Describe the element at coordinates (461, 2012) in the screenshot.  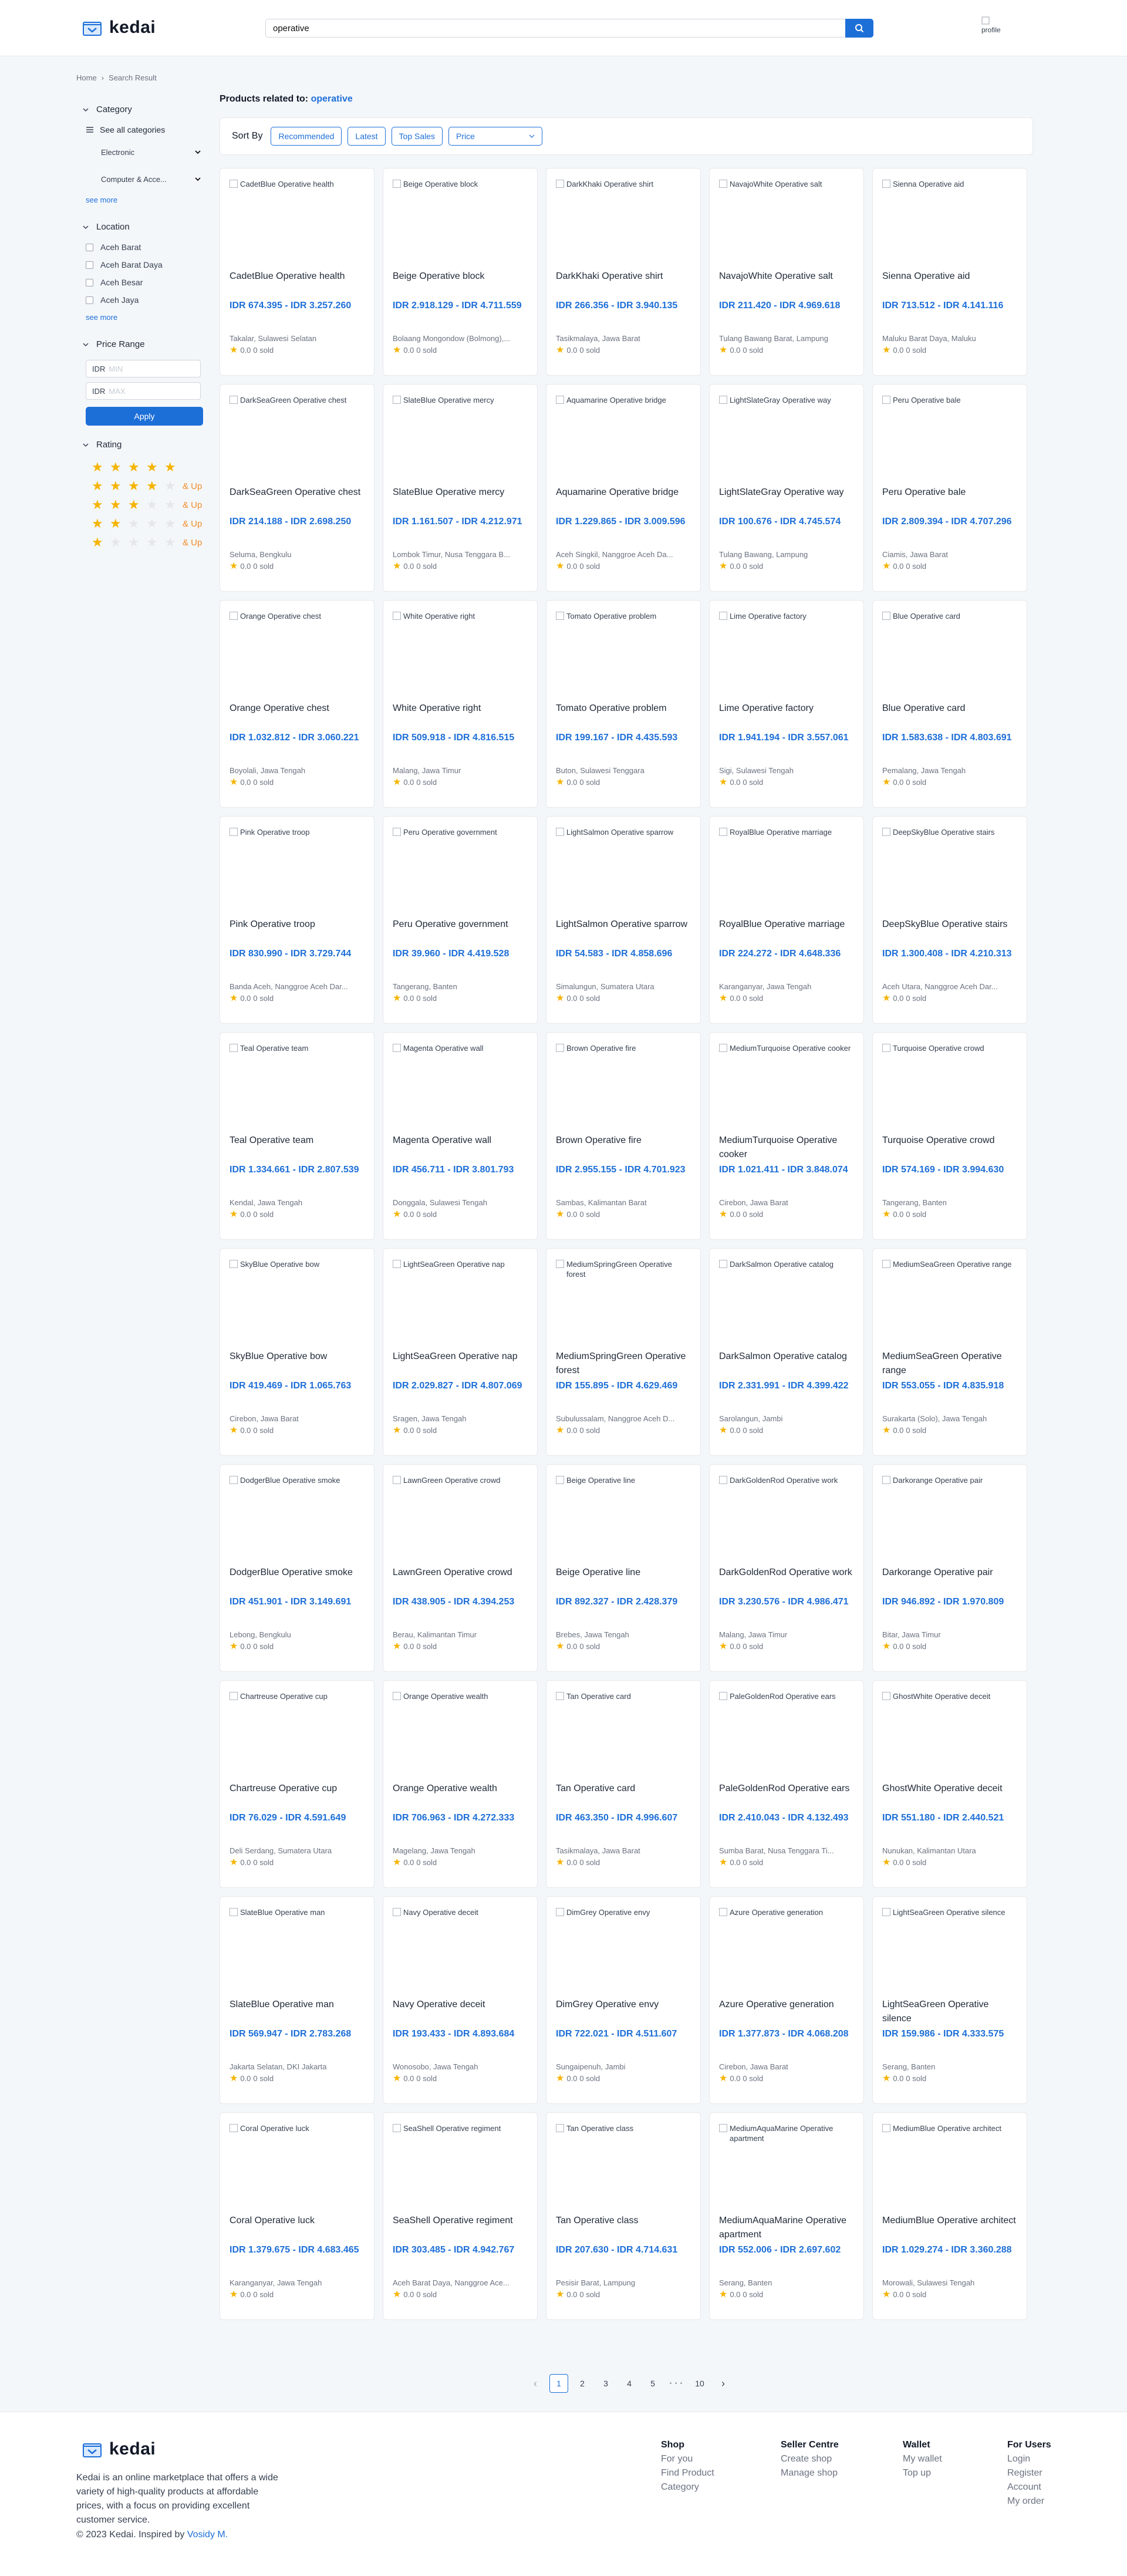
I see `product-name: Navy Operative deceit` at that location.